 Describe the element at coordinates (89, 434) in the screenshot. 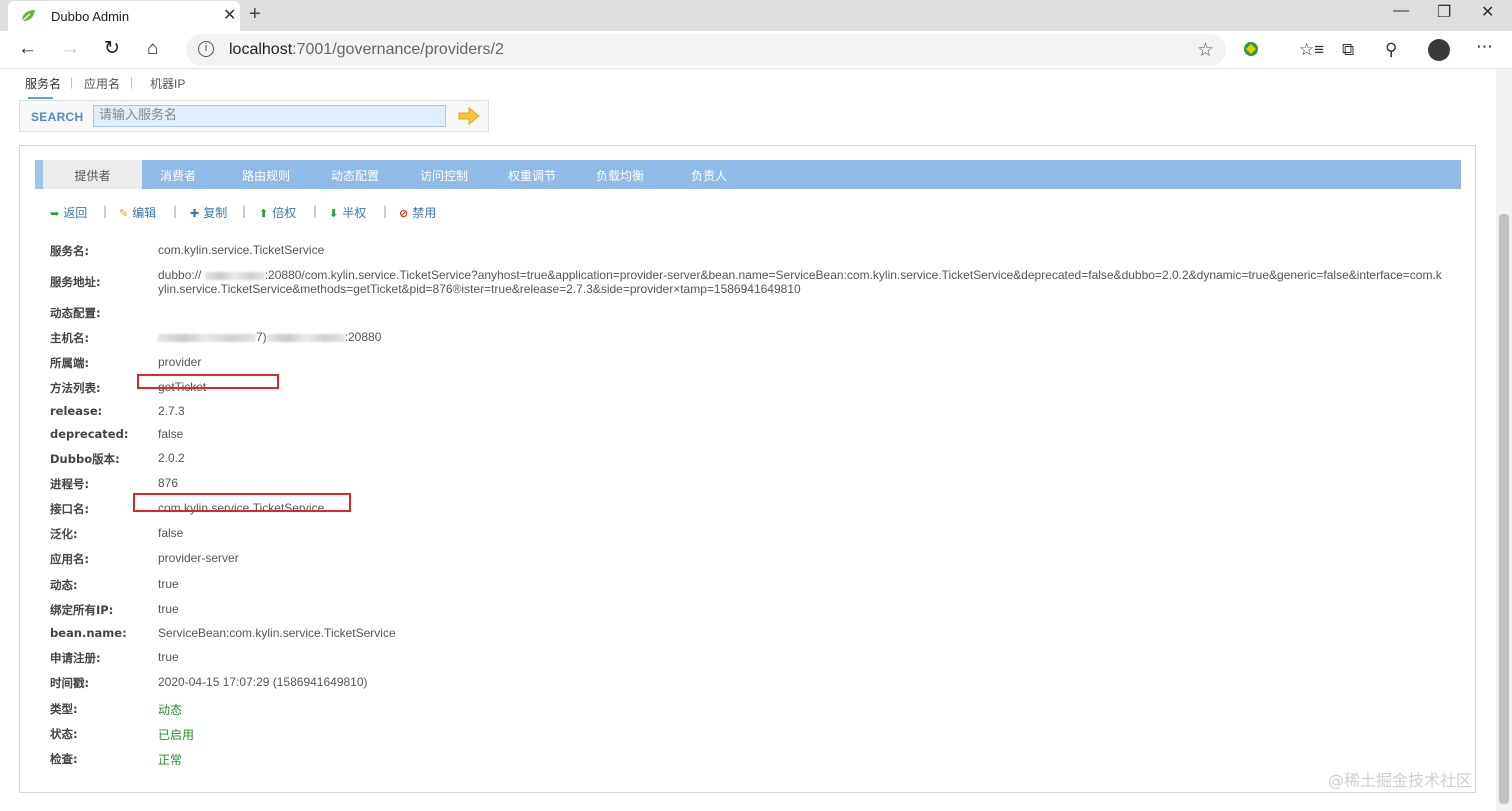

I see `detail-key: deprecated:` at that location.